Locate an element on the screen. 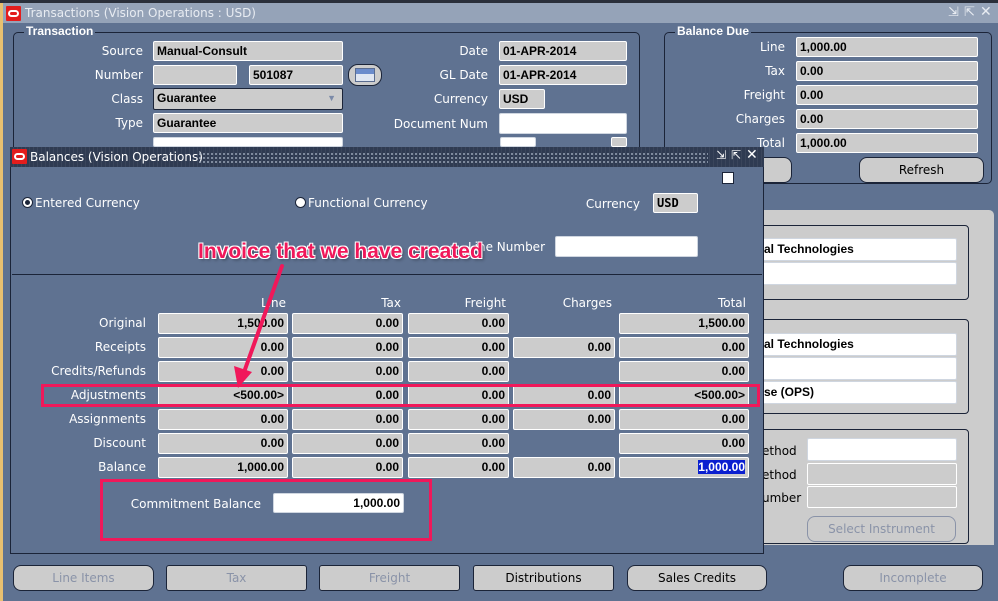 This screenshot has height=601, width=998. number-prefix-field is located at coordinates (195, 75).